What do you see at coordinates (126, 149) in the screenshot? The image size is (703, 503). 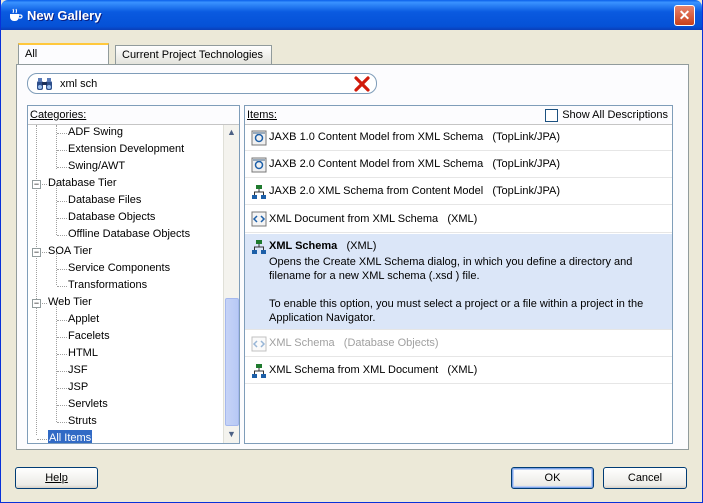 I see `tree-item-extension-development: Extension Development` at bounding box center [126, 149].